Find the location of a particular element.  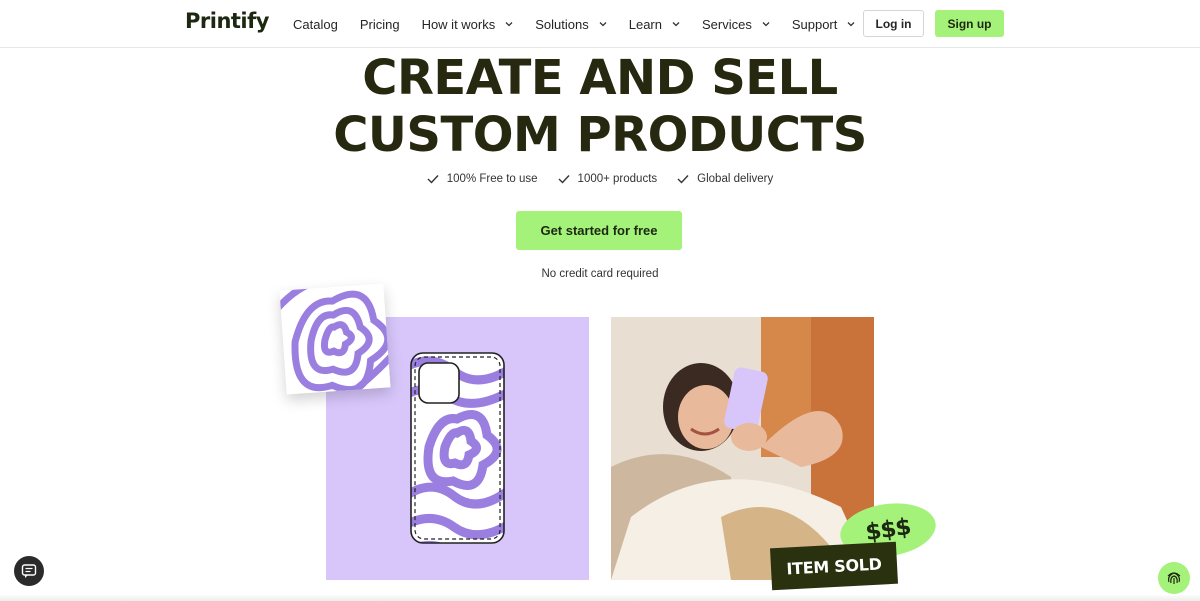

feature-item: Global delivery is located at coordinates (725, 179).